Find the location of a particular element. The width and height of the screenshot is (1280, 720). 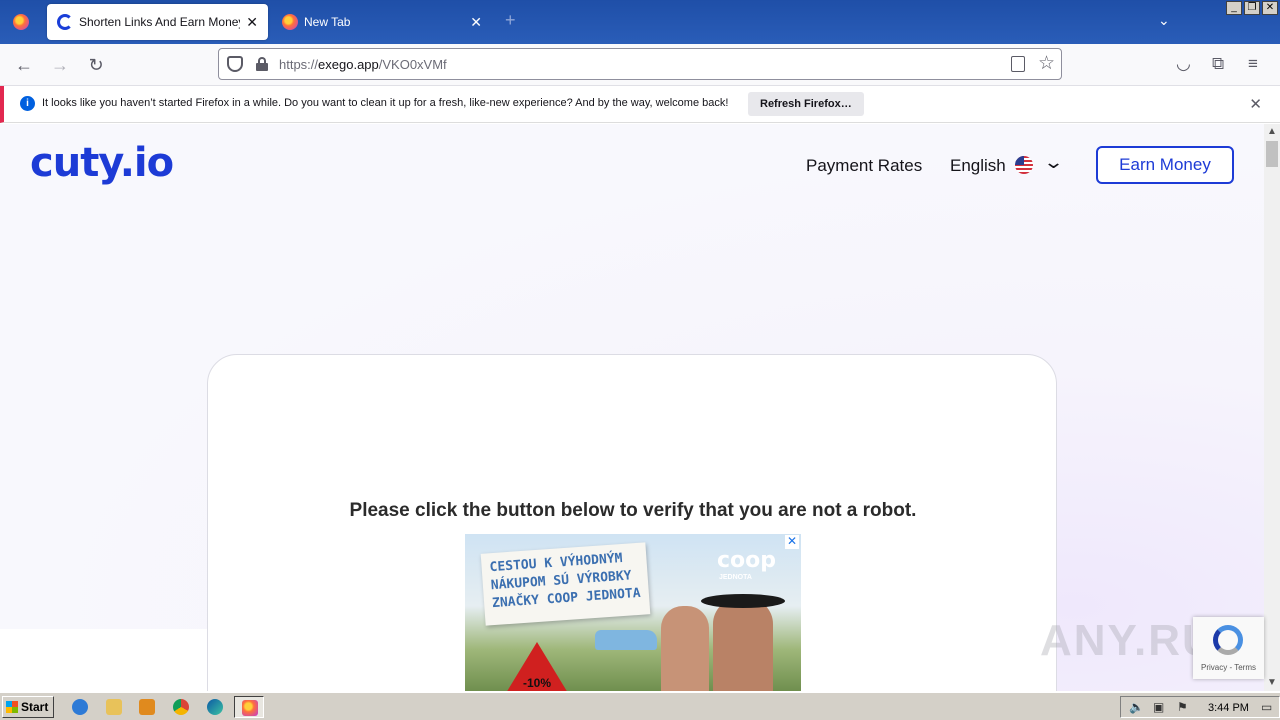

tab-cuty: Shorten Links And Earn Money | cu ✕ is located at coordinates (157, 22).